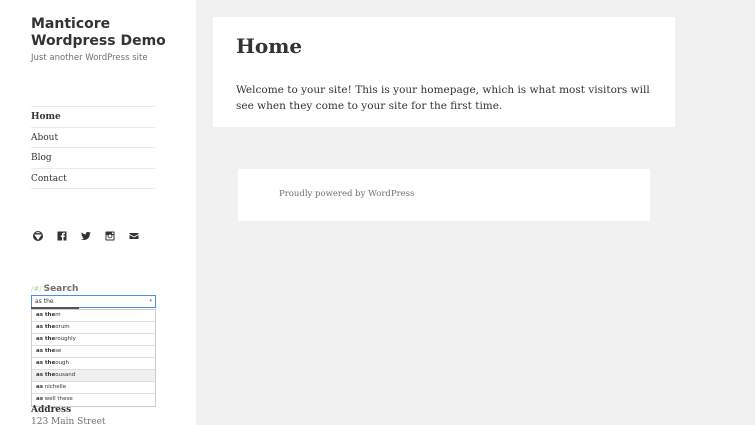 The width and height of the screenshot is (755, 425). I want to click on suggestion-rest: ough, so click(62, 363).